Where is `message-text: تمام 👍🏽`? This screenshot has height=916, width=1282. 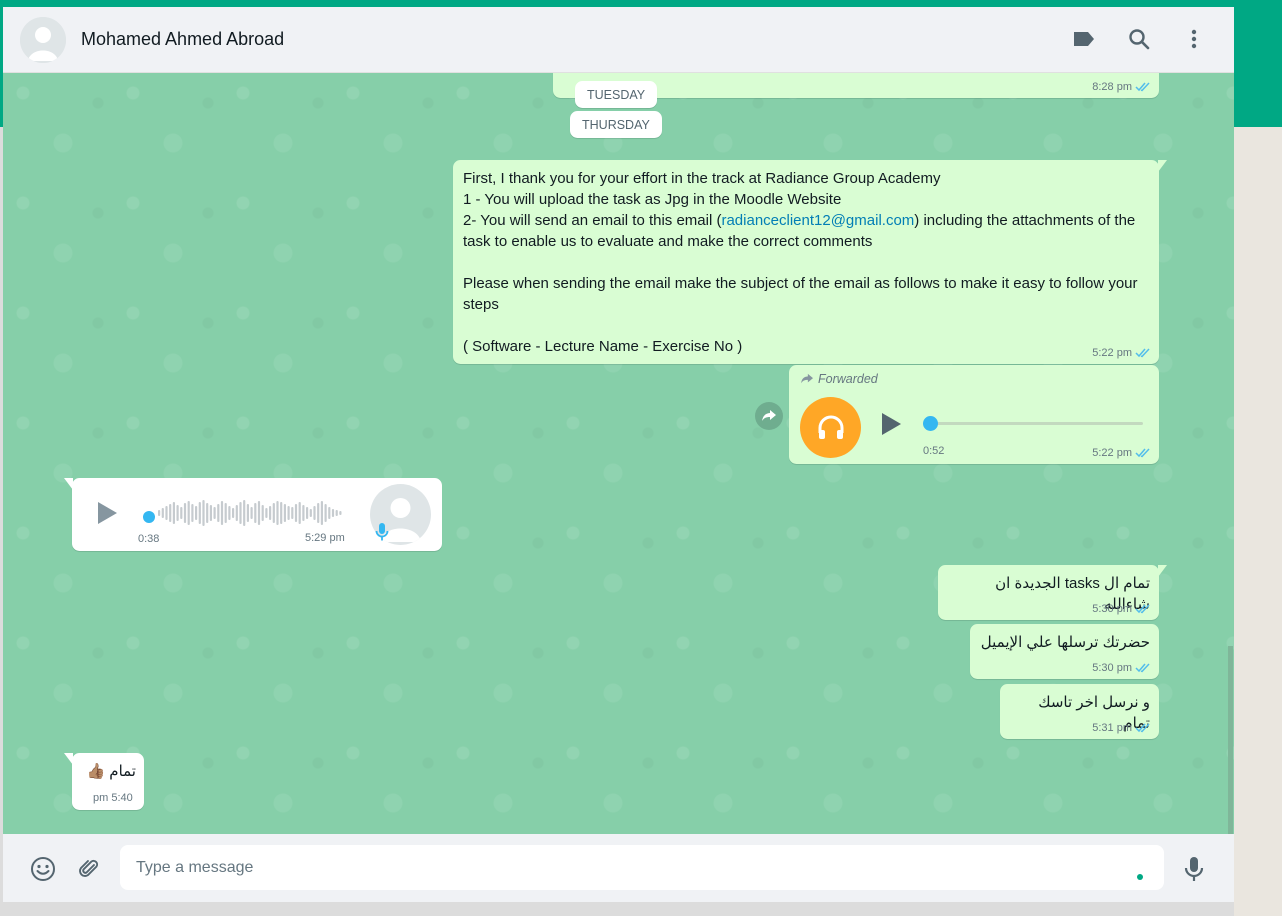
message-text: تمام 👍🏽 is located at coordinates (111, 771).